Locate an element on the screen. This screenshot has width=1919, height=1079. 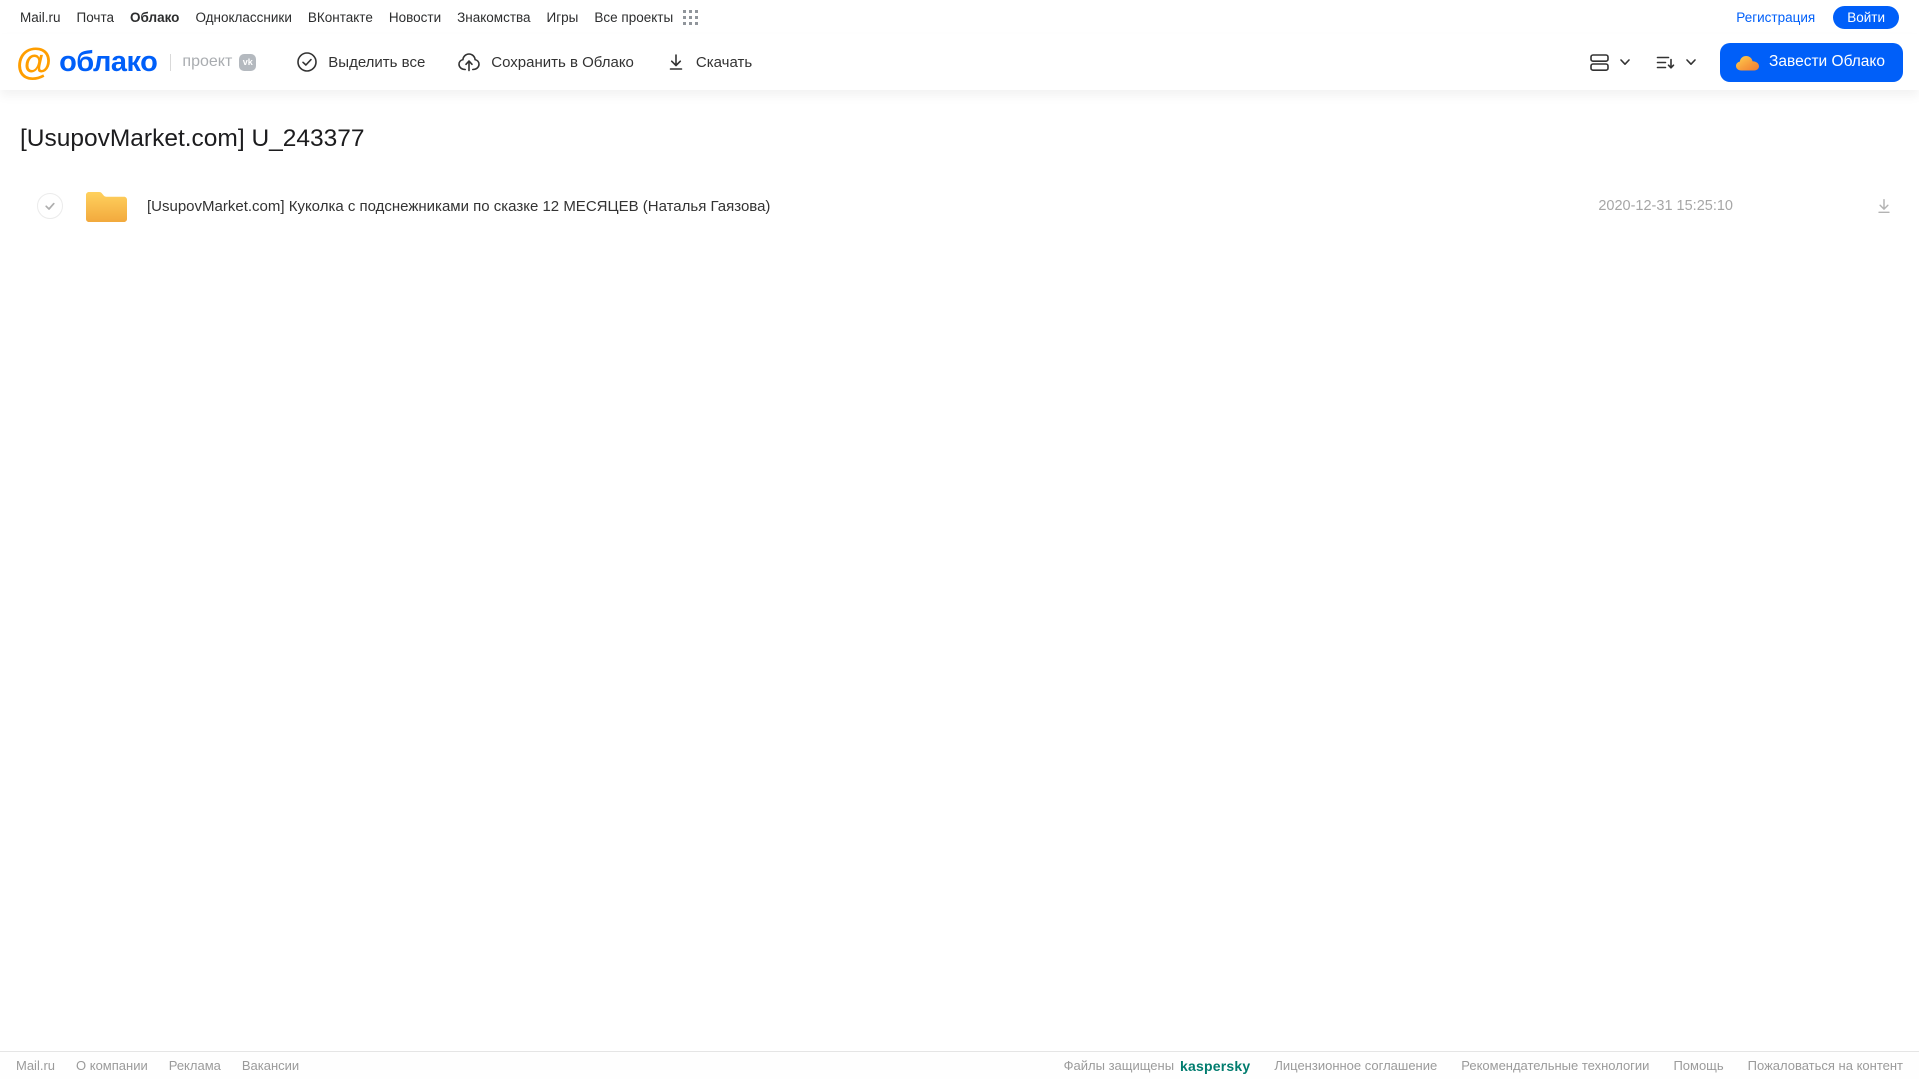
select-all-button: Выделить все is located at coordinates (360, 62).